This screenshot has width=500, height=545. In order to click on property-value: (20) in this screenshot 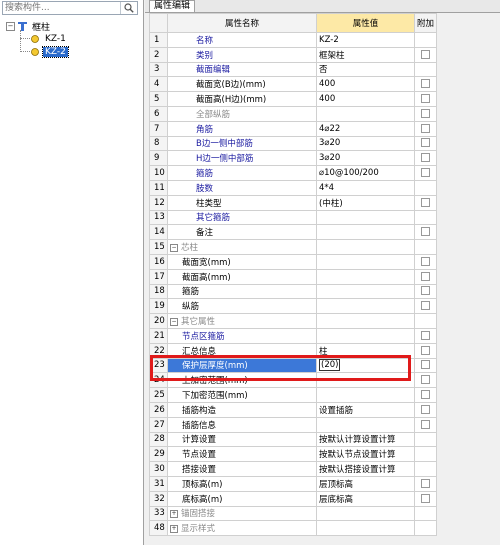, I will do `click(365, 365)`.